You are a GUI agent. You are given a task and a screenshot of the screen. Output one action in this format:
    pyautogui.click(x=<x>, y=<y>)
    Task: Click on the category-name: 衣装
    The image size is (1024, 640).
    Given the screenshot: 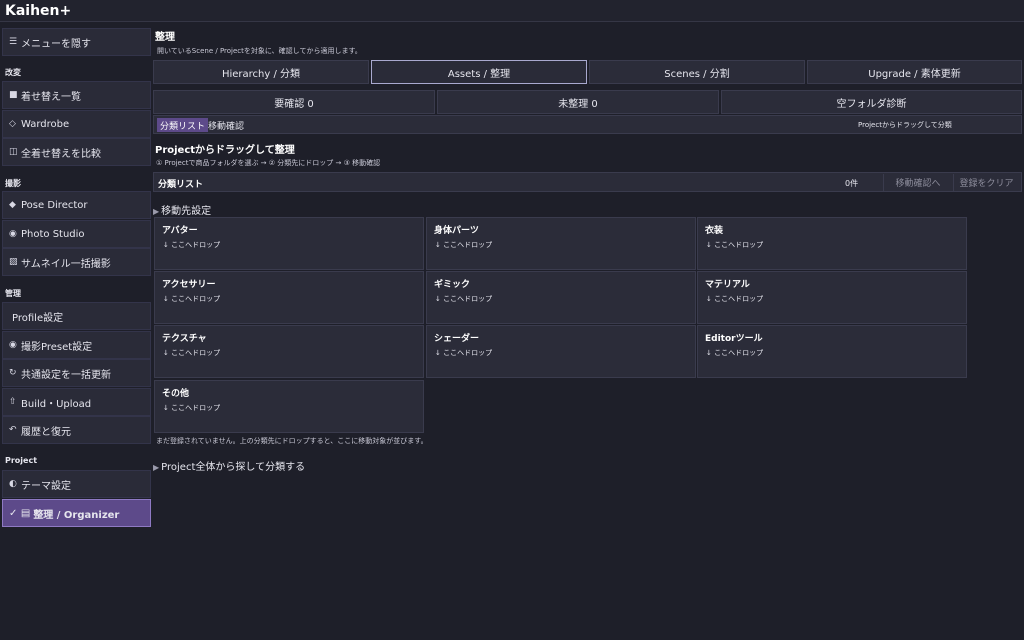 What is the action you would take?
    pyautogui.click(x=714, y=231)
    